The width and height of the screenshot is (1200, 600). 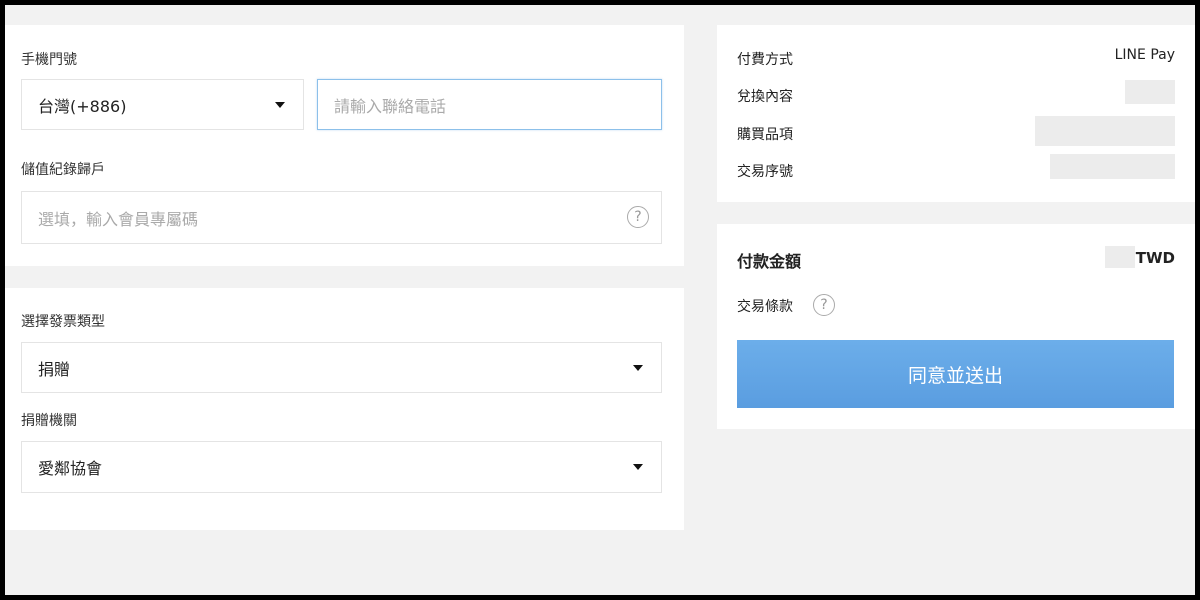 What do you see at coordinates (1112, 166) in the screenshot?
I see `transaction-serial-value` at bounding box center [1112, 166].